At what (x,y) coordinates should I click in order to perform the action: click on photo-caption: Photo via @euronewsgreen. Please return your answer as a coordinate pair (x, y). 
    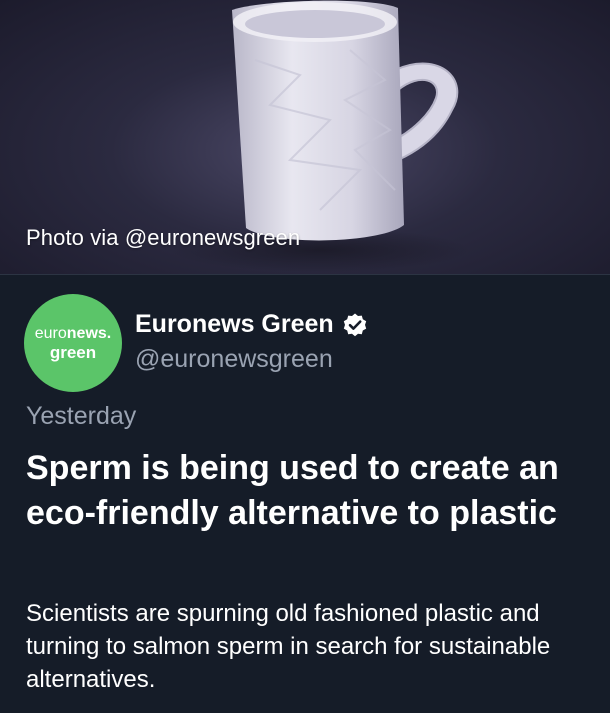
    Looking at the image, I should click on (163, 237).